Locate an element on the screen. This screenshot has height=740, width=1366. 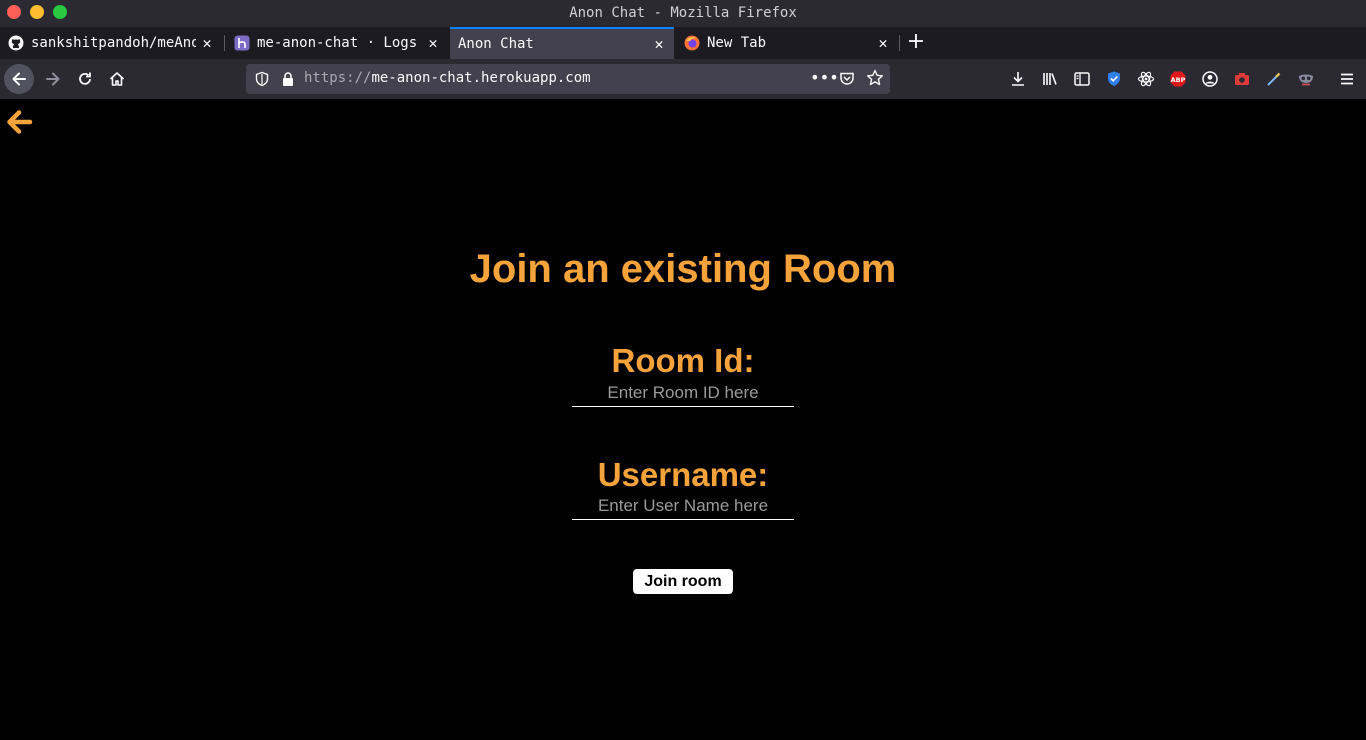
back-arrow-button is located at coordinates (19, 122).